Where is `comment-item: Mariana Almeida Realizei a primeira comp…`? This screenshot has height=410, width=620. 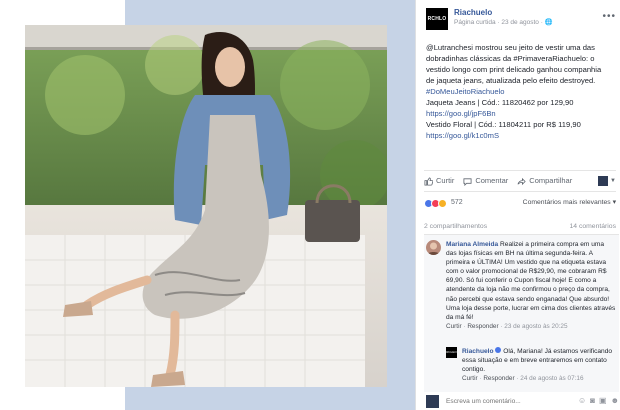 comment-item: Mariana Almeida Realizei a primeira comp… is located at coordinates (521, 285).